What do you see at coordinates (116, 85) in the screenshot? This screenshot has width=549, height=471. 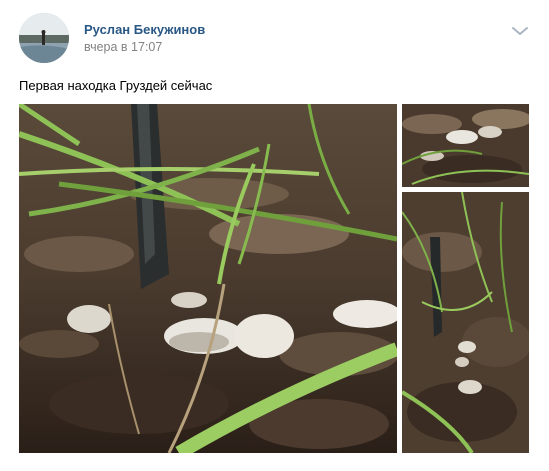 I see `post-text: Первая находка Груздей сейчас` at bounding box center [116, 85].